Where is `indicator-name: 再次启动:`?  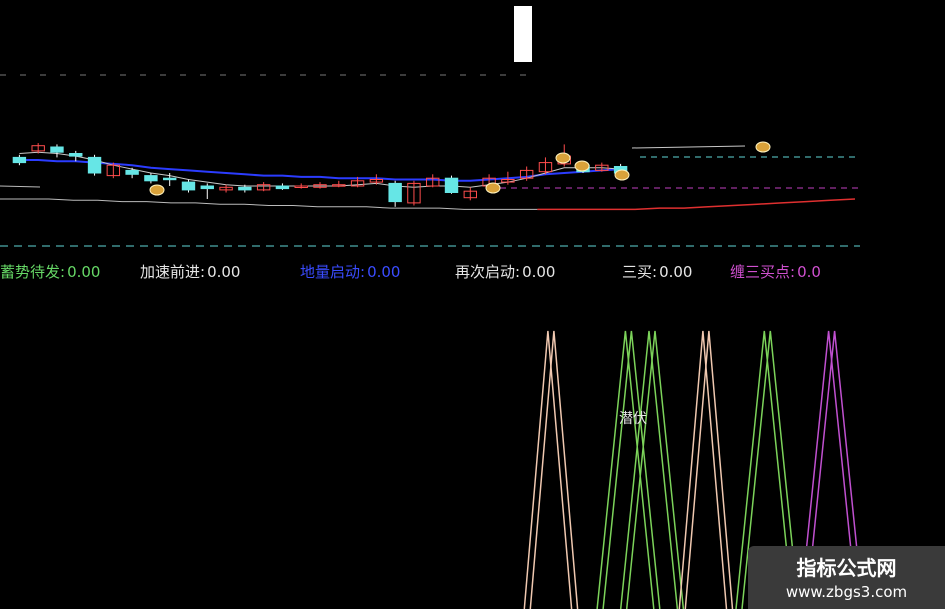 indicator-name: 再次启动: is located at coordinates (488, 272).